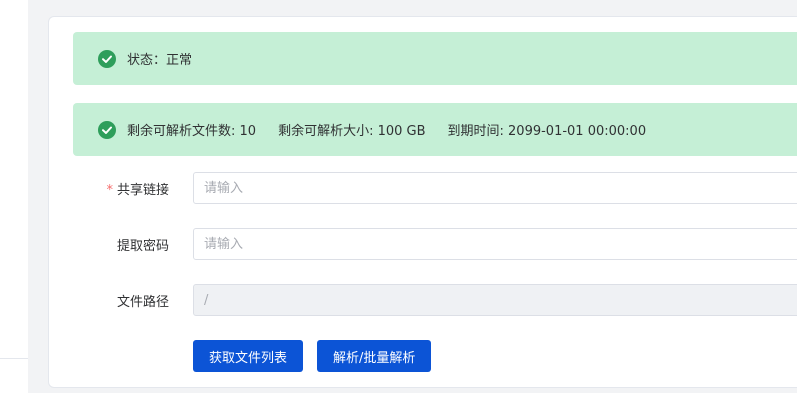 This screenshot has height=393, width=797. I want to click on required-mark: *, so click(109, 190).